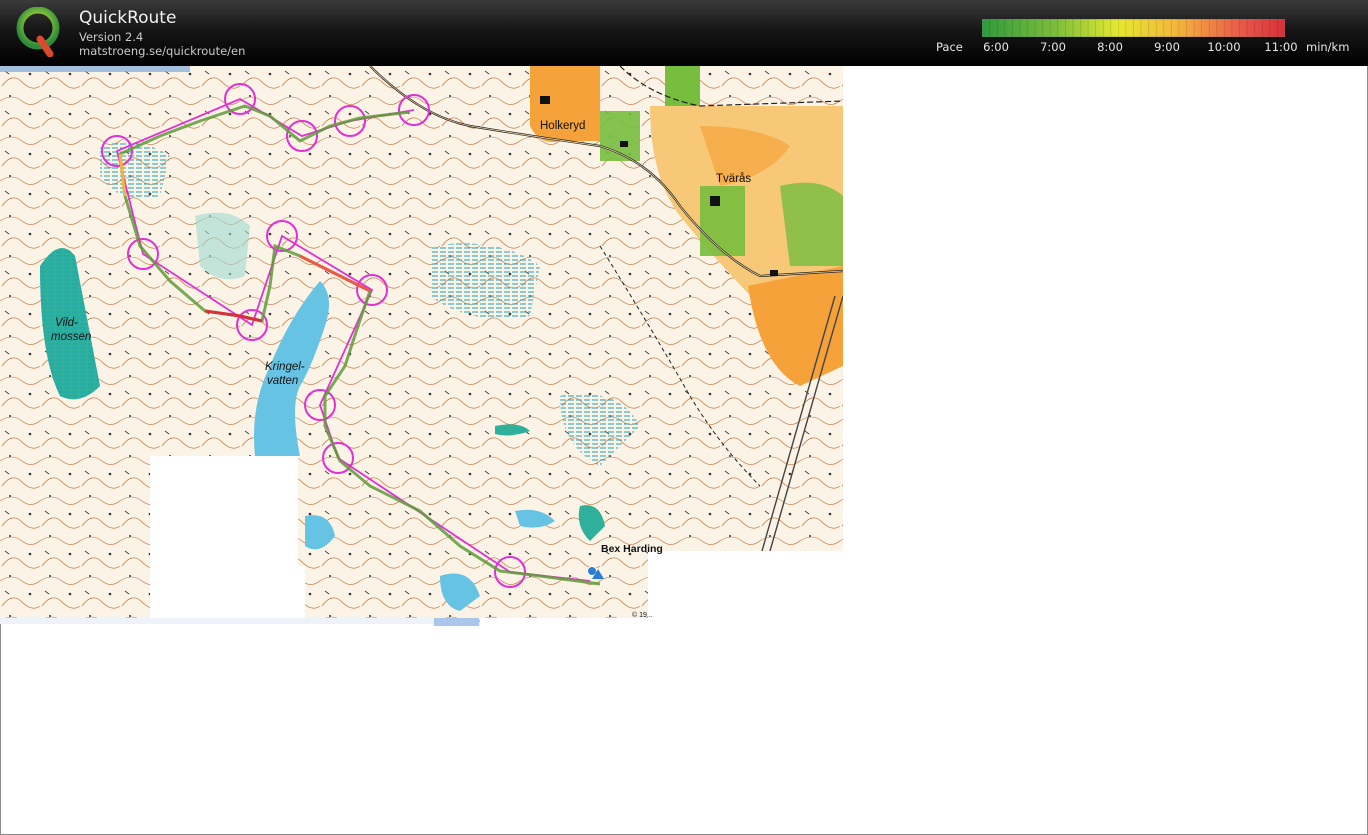 The height and width of the screenshot is (835, 1368). What do you see at coordinates (563, 126) in the screenshot?
I see `map-label-holkeryd: Holkeryd` at bounding box center [563, 126].